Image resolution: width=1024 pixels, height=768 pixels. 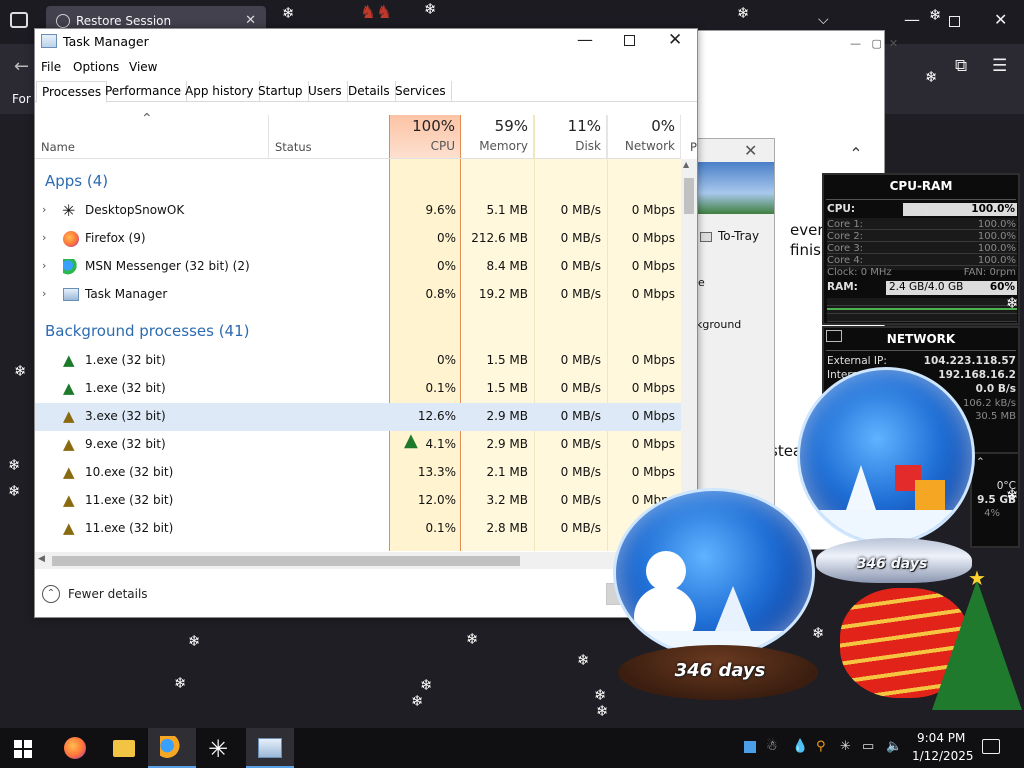 What do you see at coordinates (49, 41) in the screenshot?
I see `task-manager-icon` at bounding box center [49, 41].